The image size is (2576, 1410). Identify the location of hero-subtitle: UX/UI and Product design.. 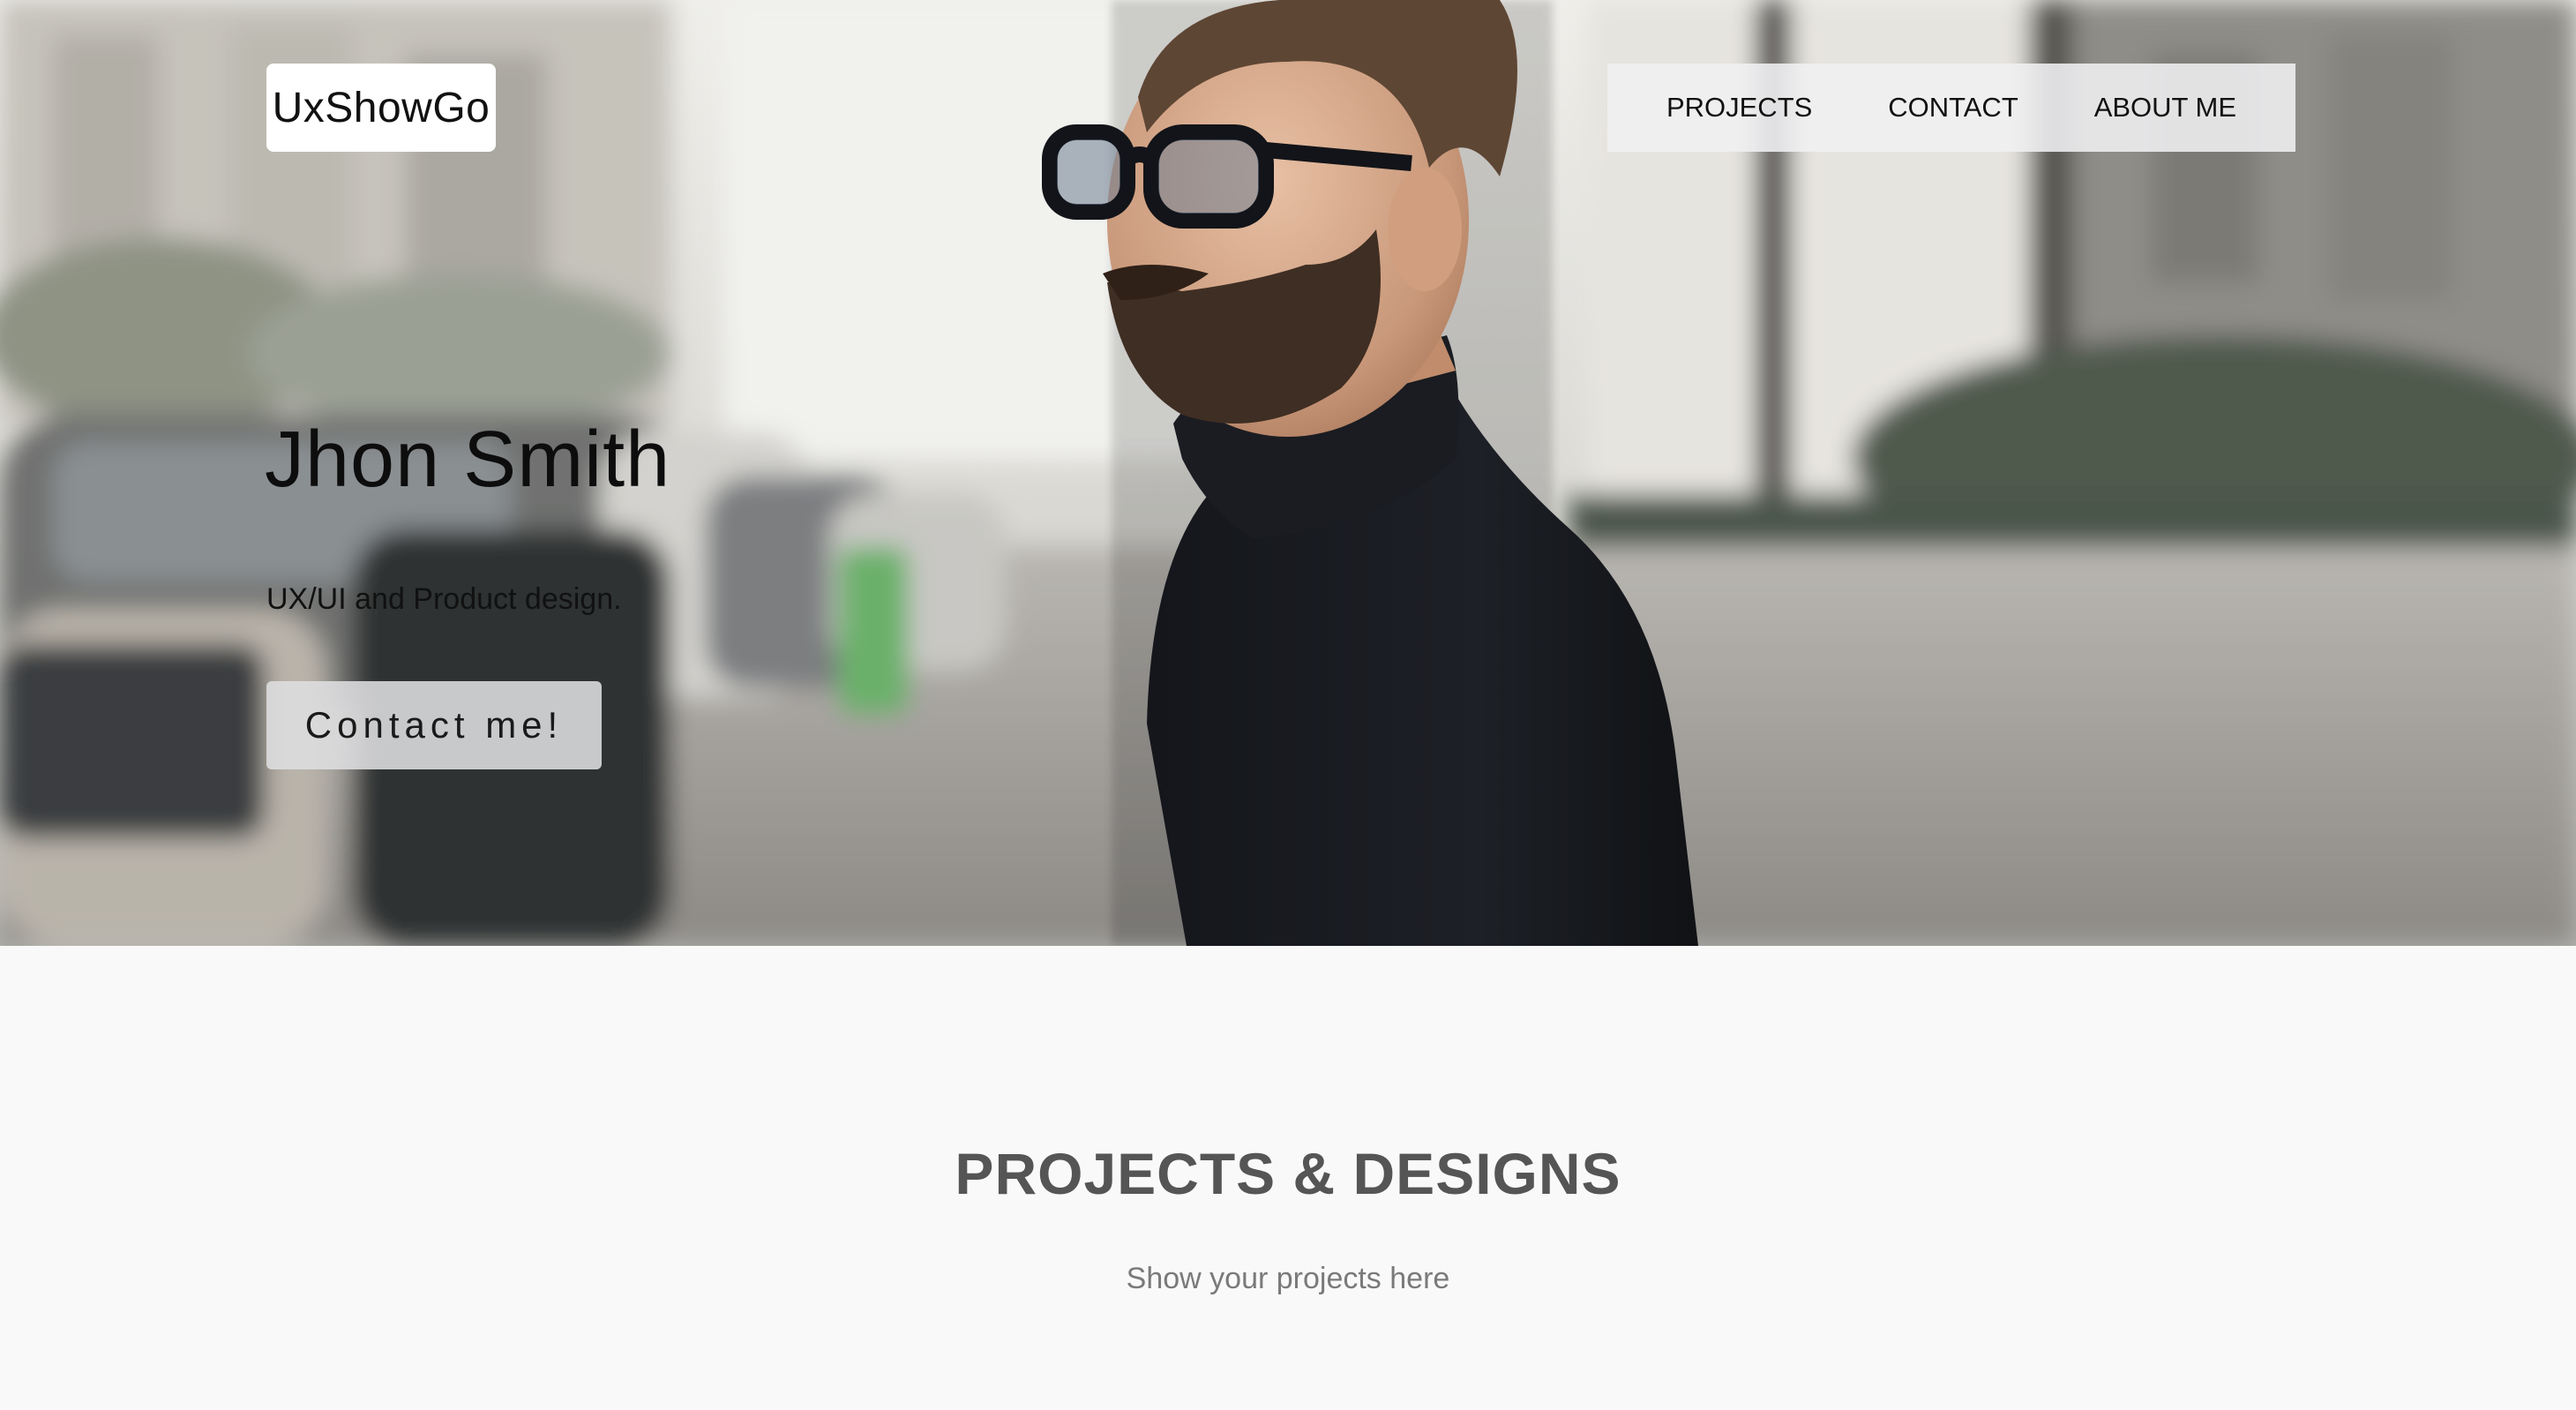
(444, 599).